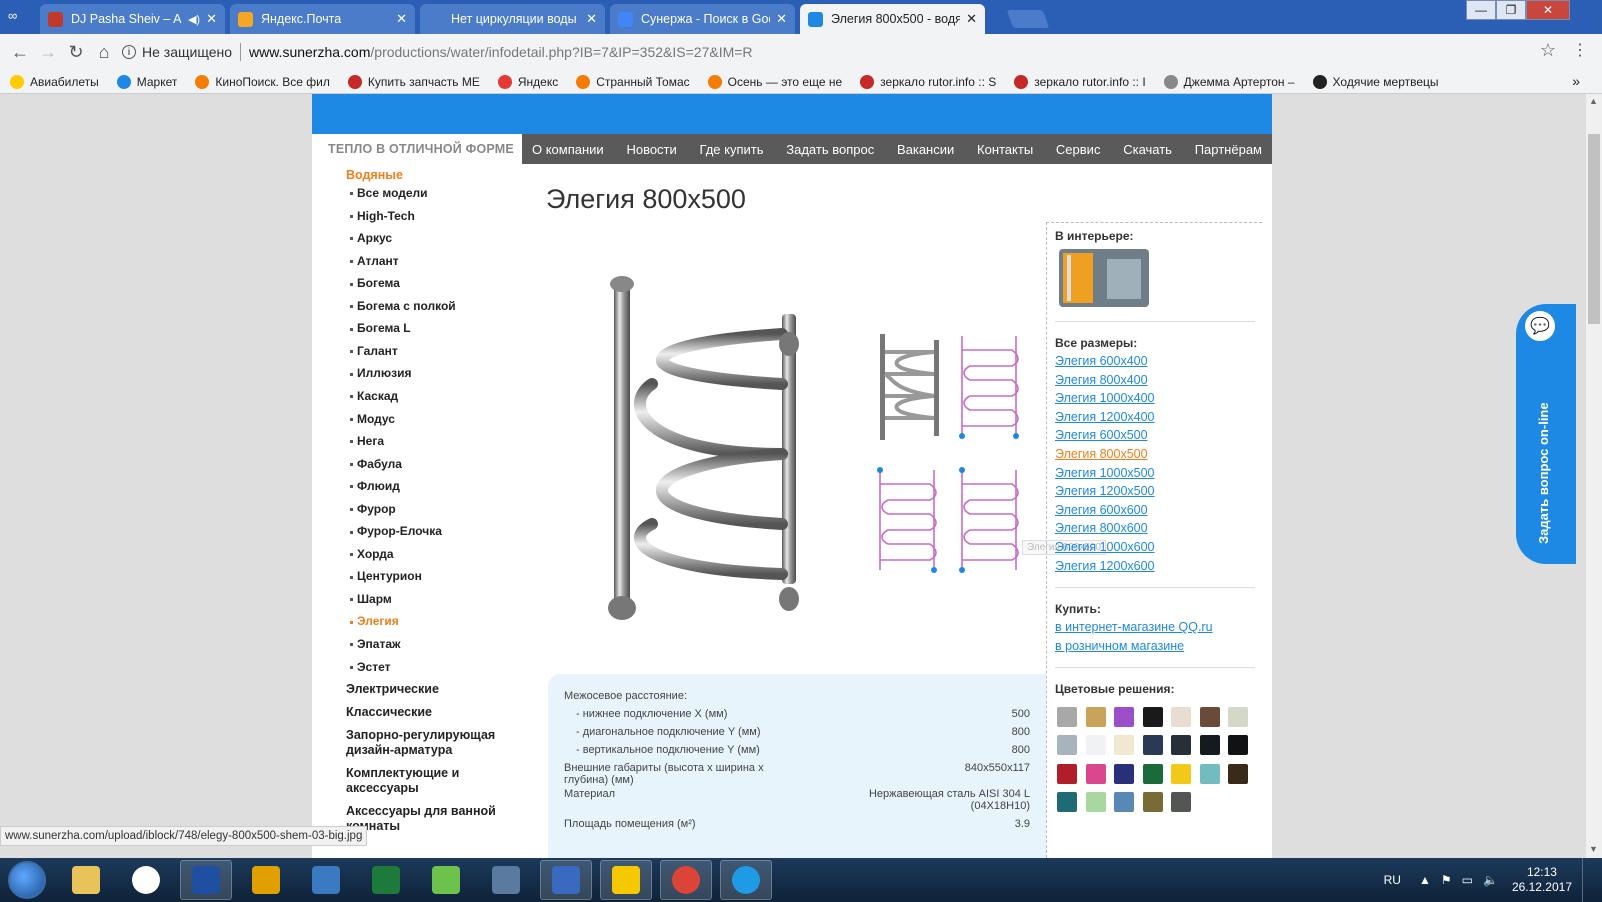 This screenshot has height=902, width=1602. Describe the element at coordinates (1105, 398) in the screenshot. I see `size-link: Элегия 1000x400` at that location.